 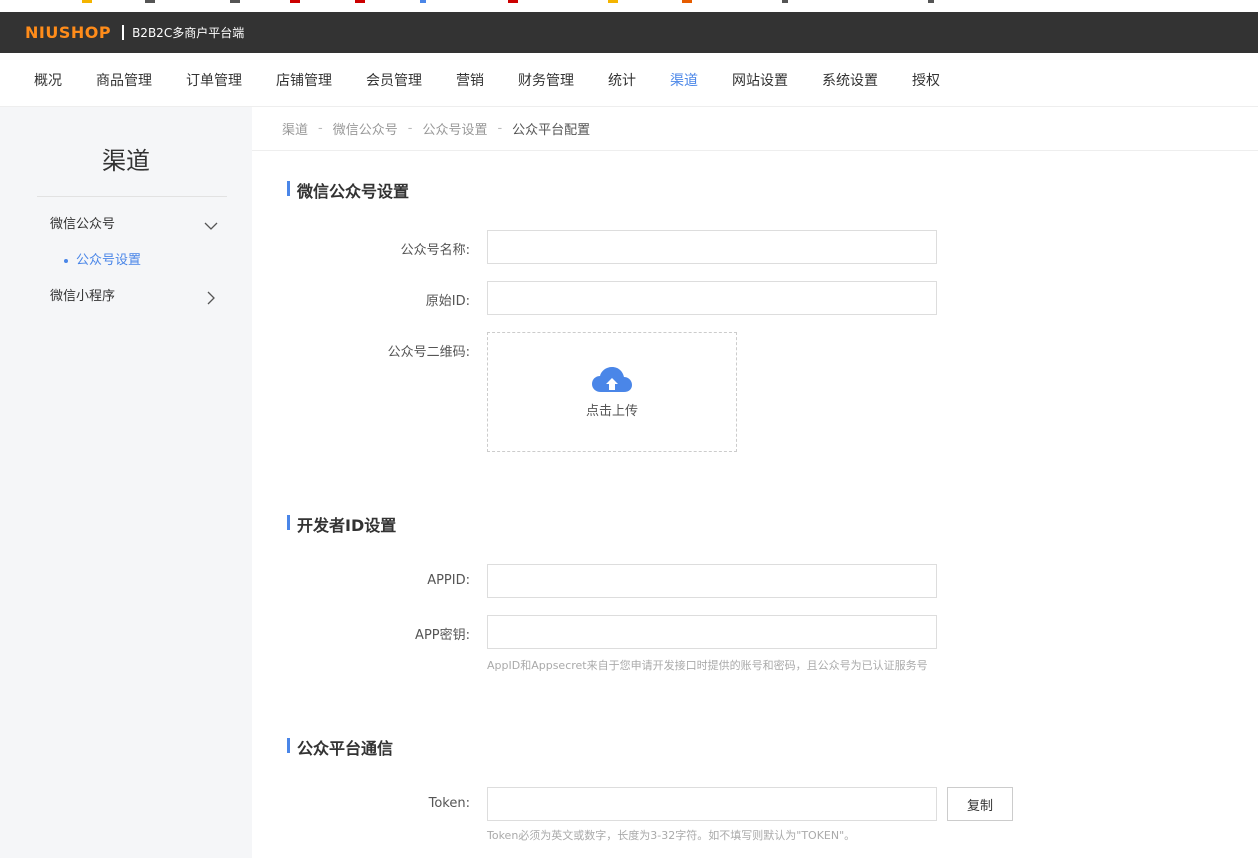 I want to click on field-label-qrcode: 公众号二维码:, so click(x=428, y=352).